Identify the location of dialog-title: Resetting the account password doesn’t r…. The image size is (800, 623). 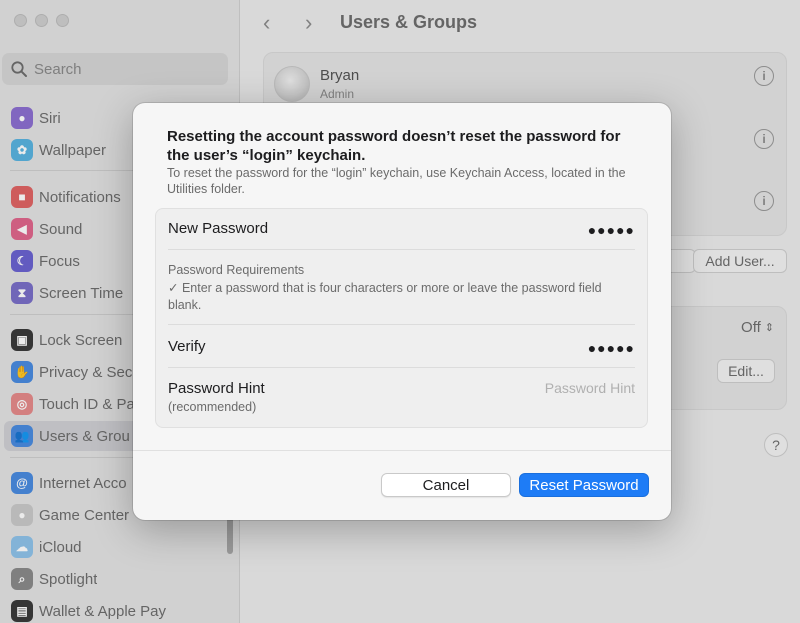
(394, 146).